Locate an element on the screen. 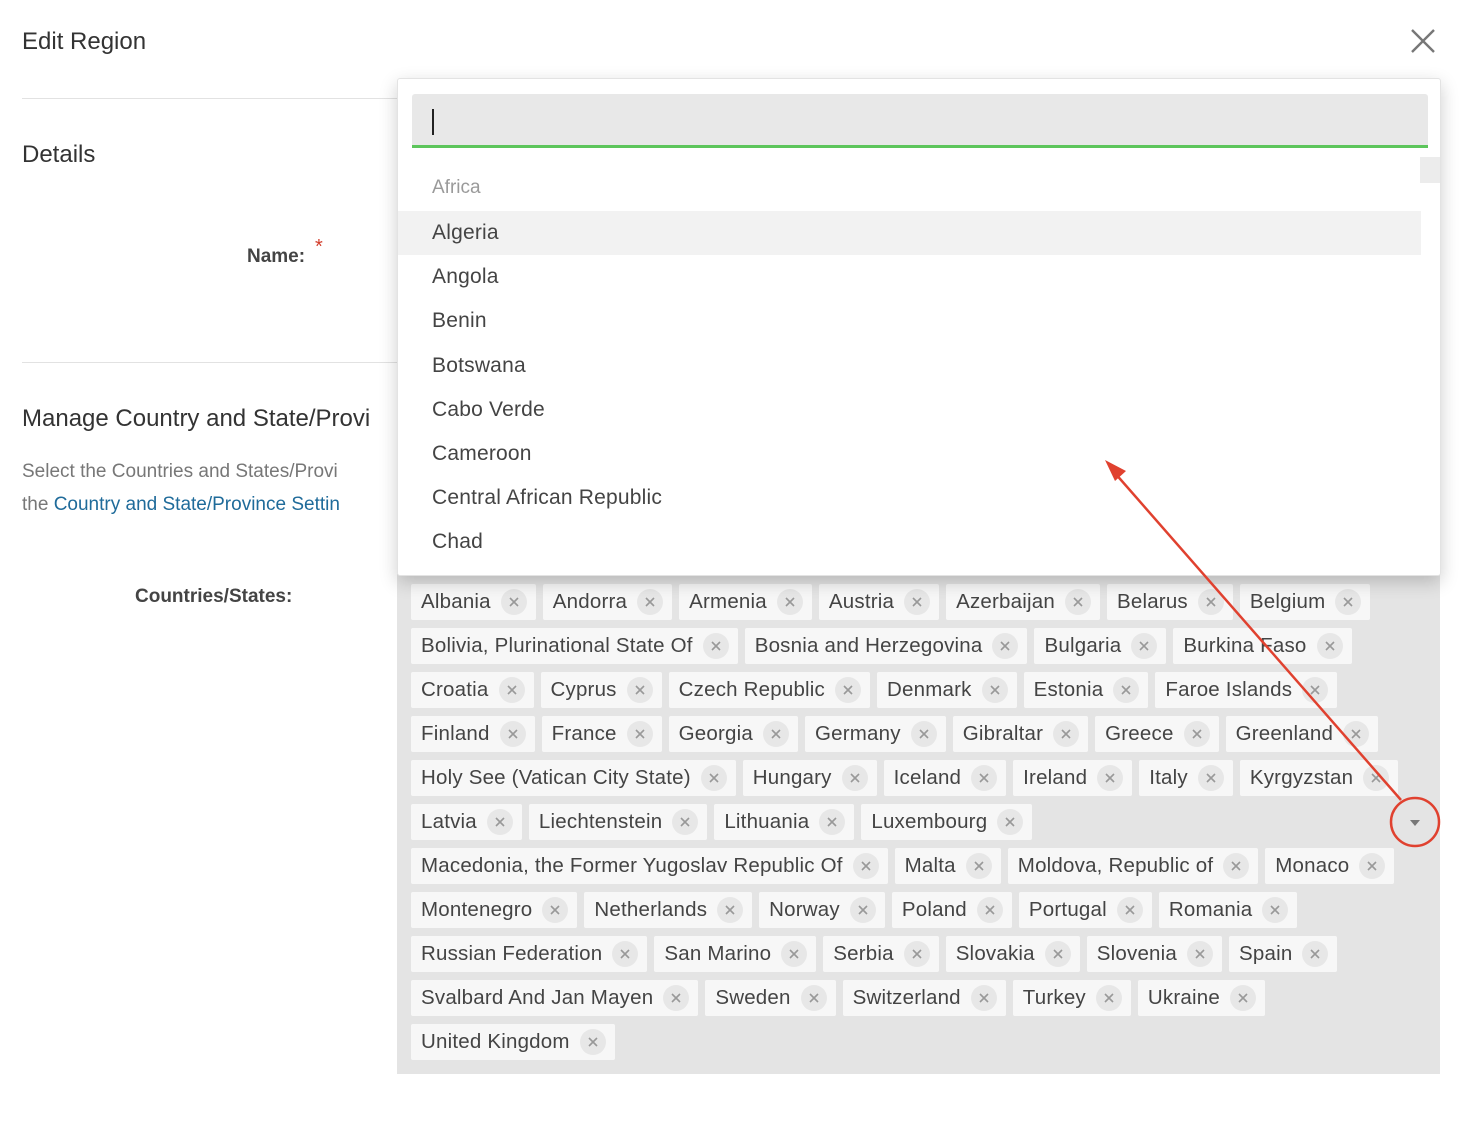 The image size is (1470, 1121). dropdown-option: Benin is located at coordinates (909, 321).